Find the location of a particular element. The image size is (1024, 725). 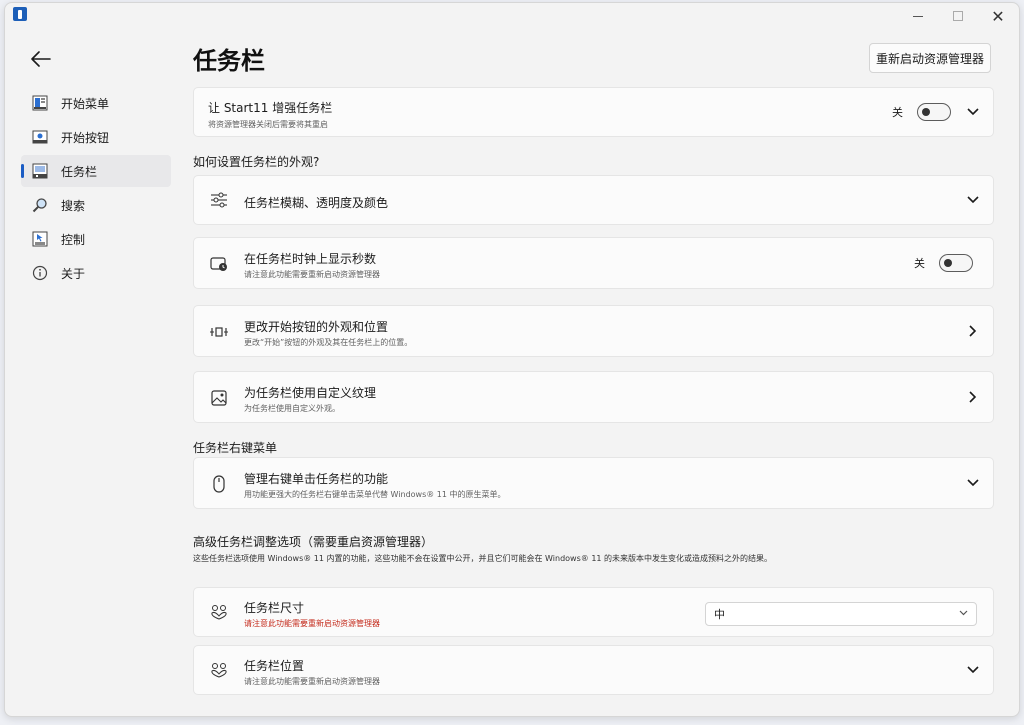

enhance-toggle-group: 关 is located at coordinates (921, 112).